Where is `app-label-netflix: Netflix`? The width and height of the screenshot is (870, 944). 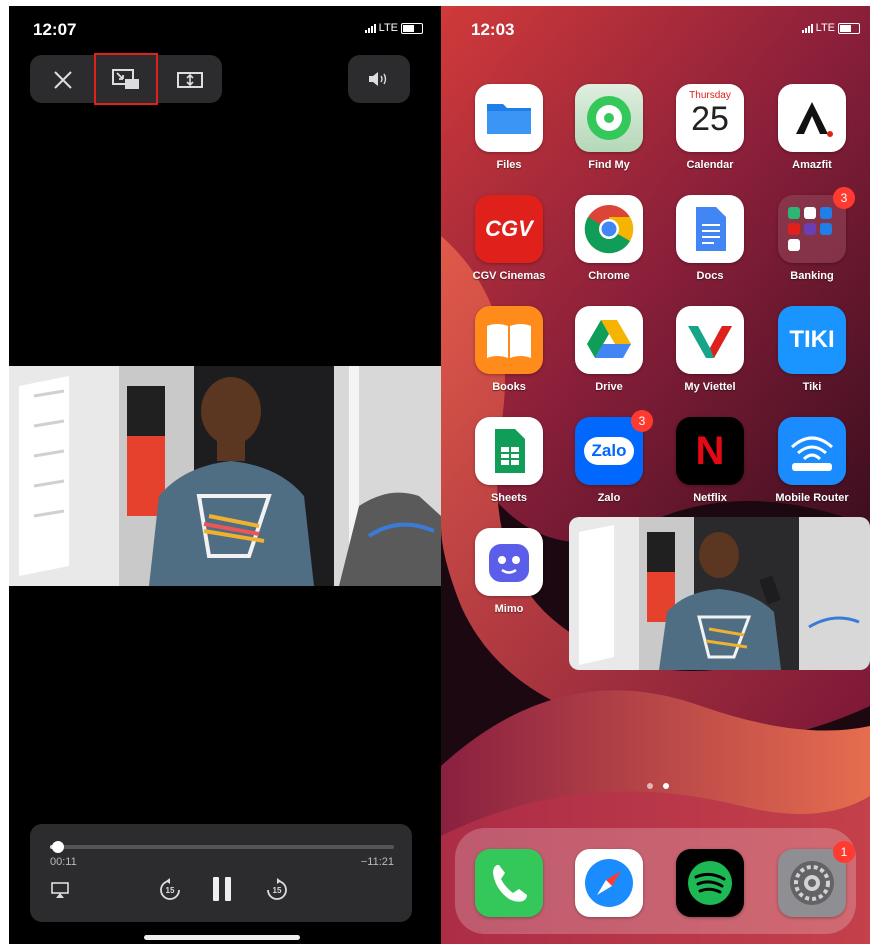
app-label-netflix: Netflix is located at coordinates (710, 498).